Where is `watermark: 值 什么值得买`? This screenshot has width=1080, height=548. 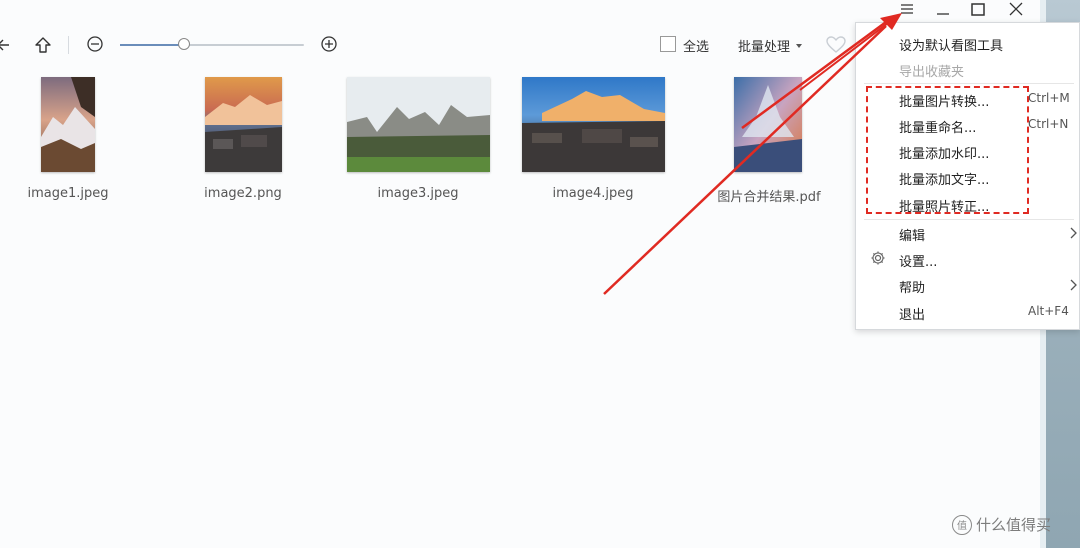 watermark: 值 什么值得买 is located at coordinates (1001, 524).